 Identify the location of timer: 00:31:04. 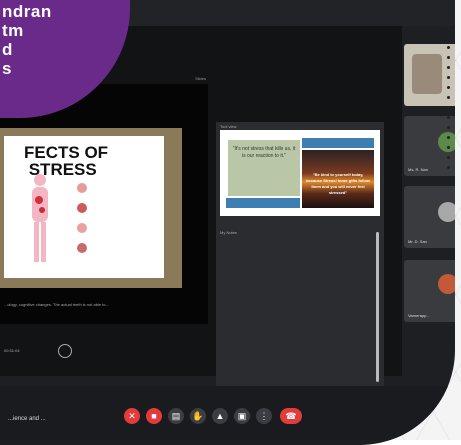
(12, 350).